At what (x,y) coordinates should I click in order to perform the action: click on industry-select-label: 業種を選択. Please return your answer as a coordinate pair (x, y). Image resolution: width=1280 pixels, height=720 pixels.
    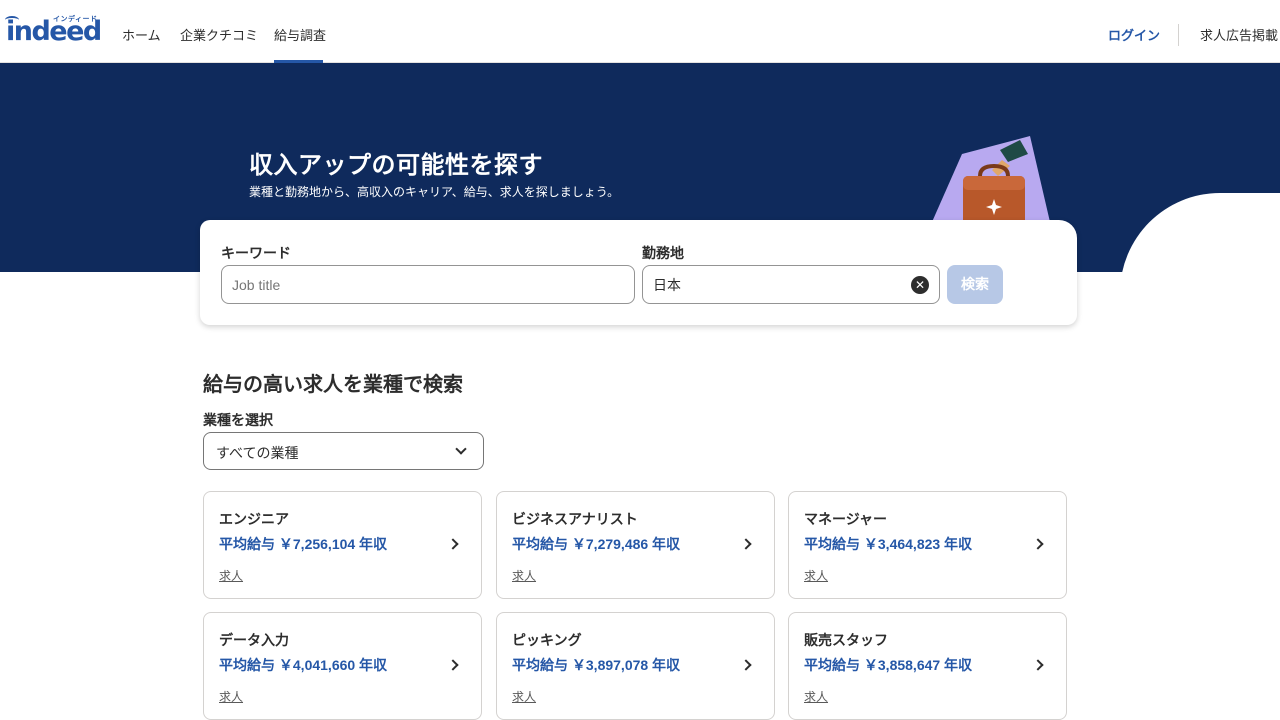
    Looking at the image, I should click on (238, 420).